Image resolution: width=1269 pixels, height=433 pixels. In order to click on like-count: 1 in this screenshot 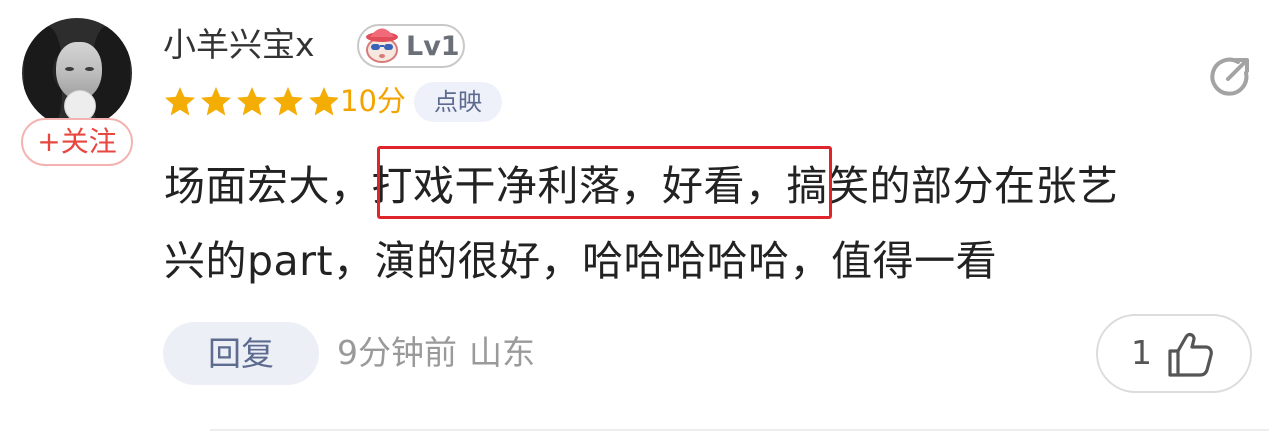, I will do `click(1141, 352)`.